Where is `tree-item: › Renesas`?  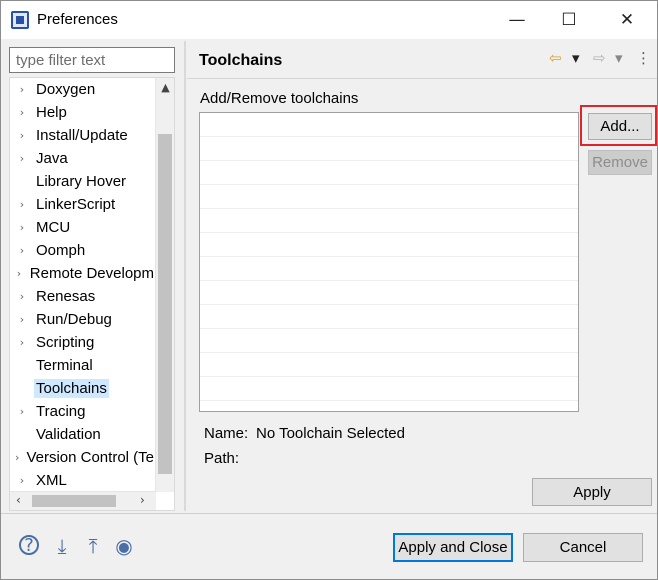
tree-item: › Renesas is located at coordinates (83, 296).